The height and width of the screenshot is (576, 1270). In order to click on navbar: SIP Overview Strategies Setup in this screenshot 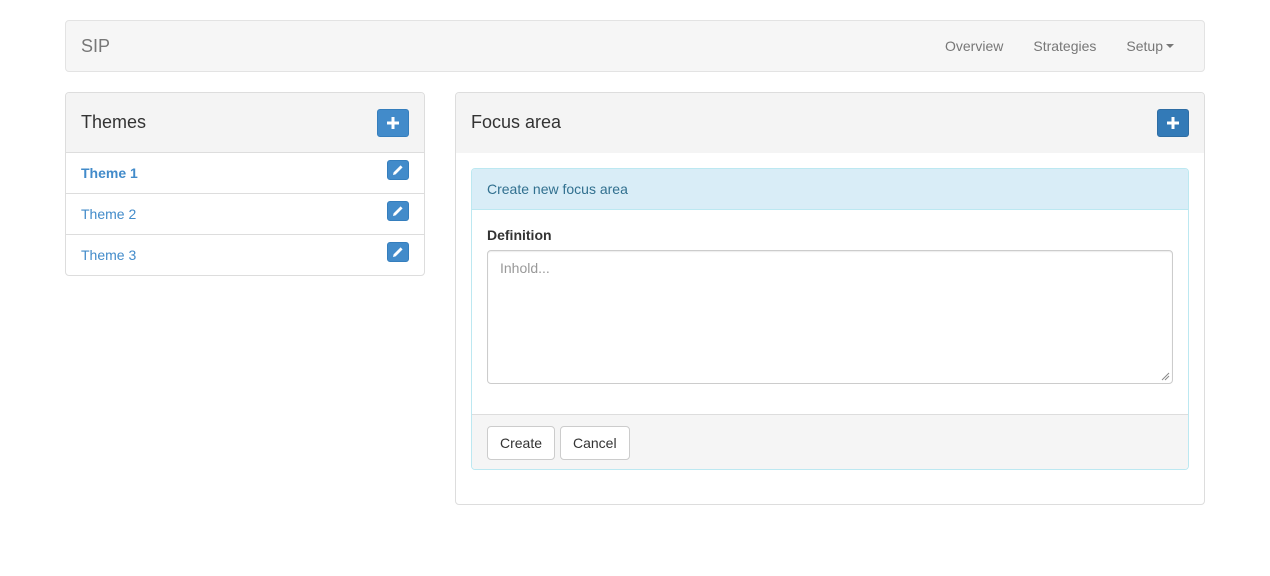, I will do `click(635, 46)`.